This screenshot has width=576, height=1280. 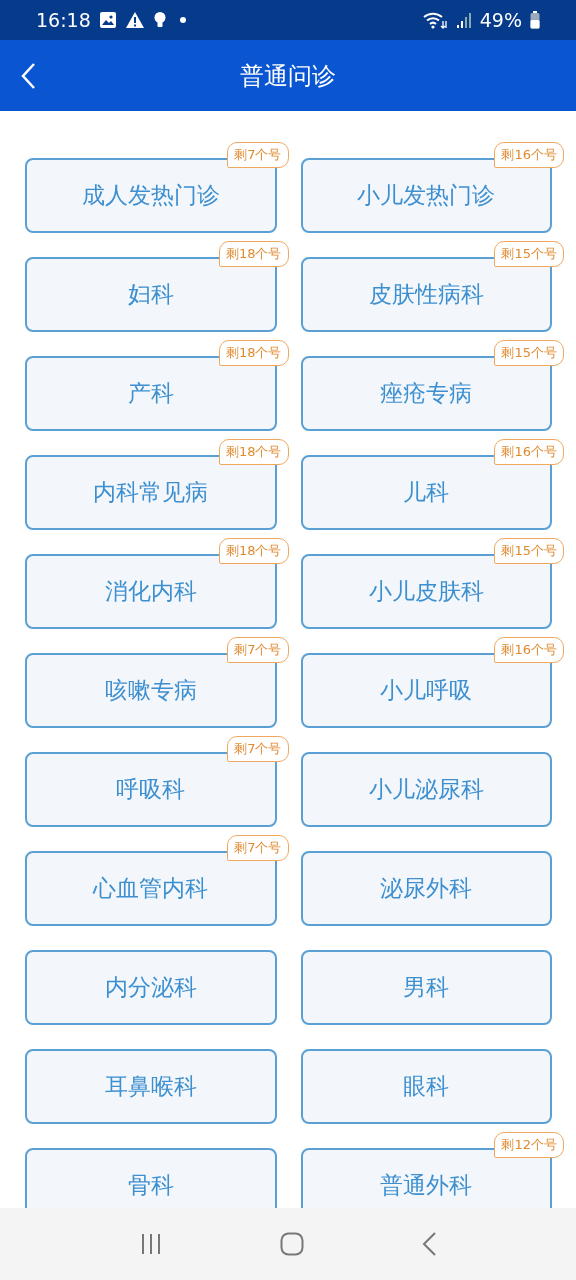 I want to click on home-icon, so click(x=292, y=1244).